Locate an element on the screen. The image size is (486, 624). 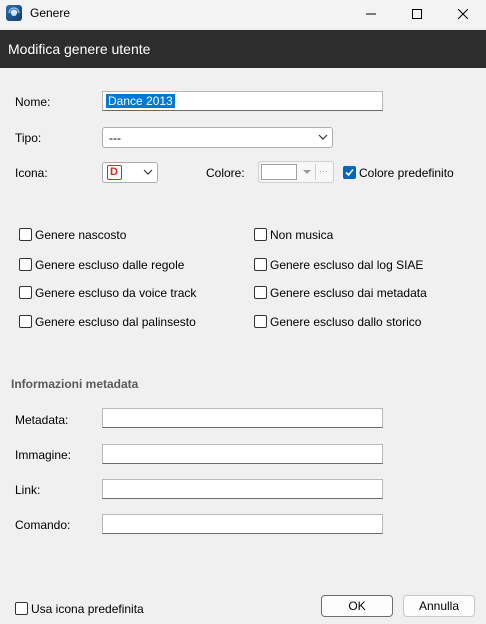
maximize-button is located at coordinates (417, 14).